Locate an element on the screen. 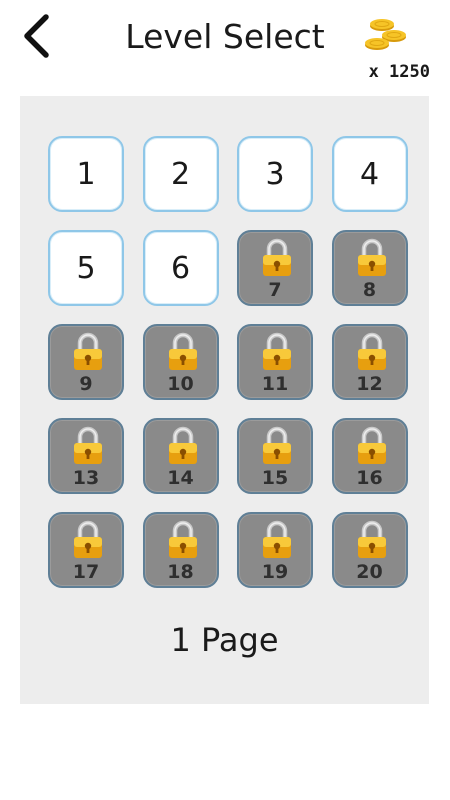 This screenshot has height=800, width=450. level-button: 4 is located at coordinates (369, 174).